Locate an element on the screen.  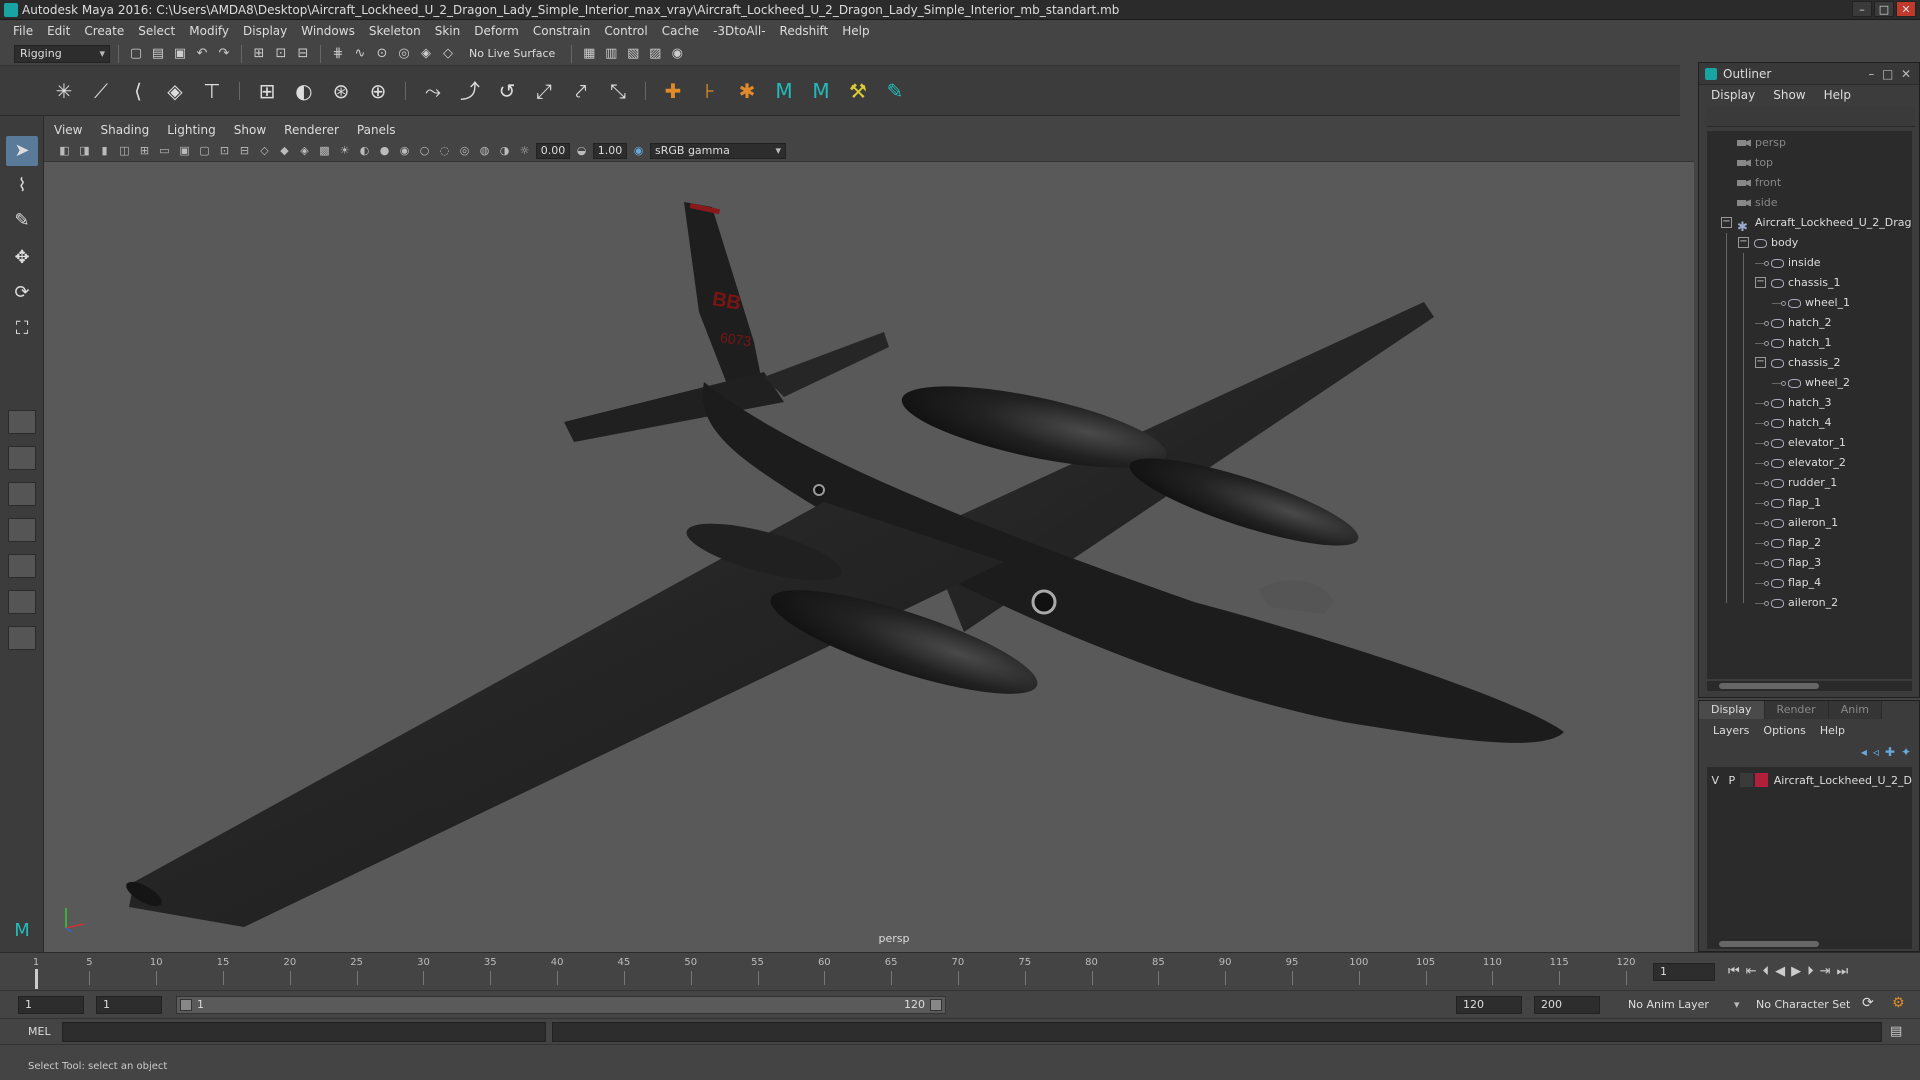
maximize-button: □ is located at coordinates (1884, 9).